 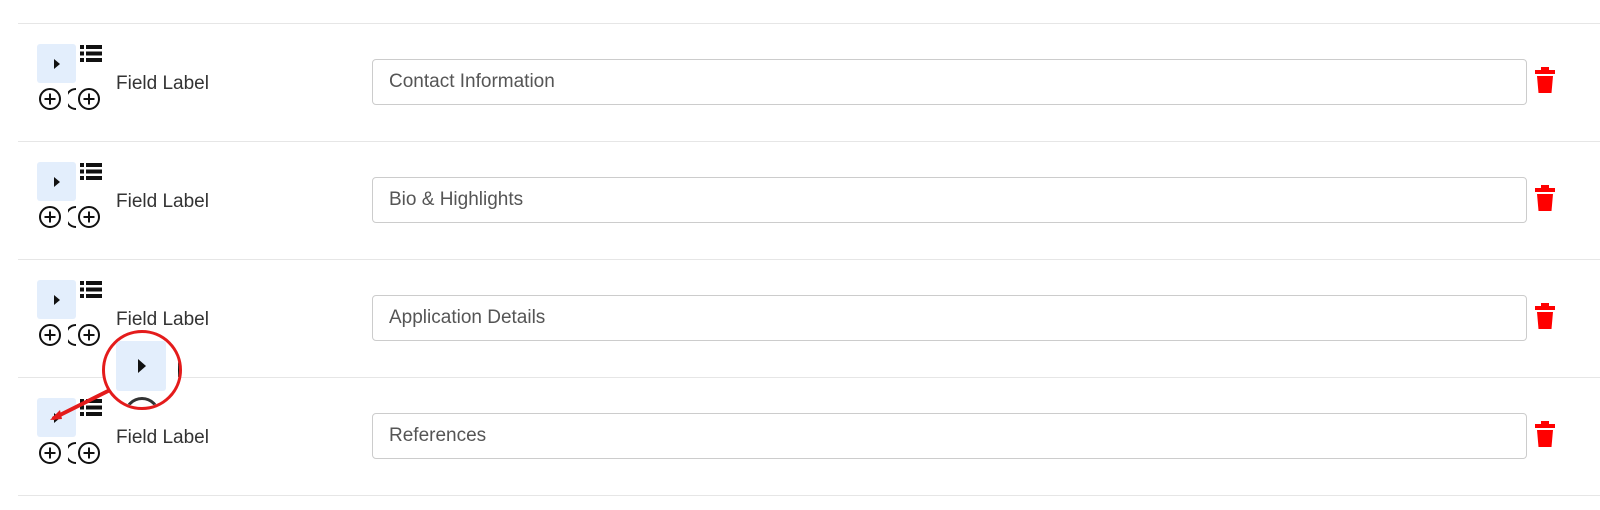 I want to click on row-divider, so click(x=809, y=495).